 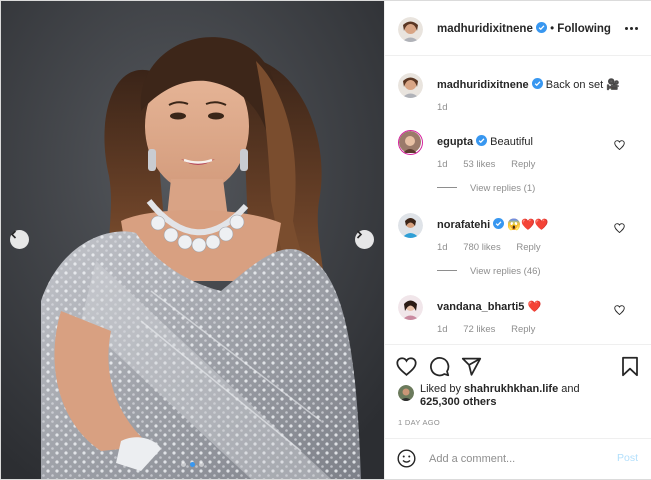 I want to click on share-icon, so click(x=471, y=366).